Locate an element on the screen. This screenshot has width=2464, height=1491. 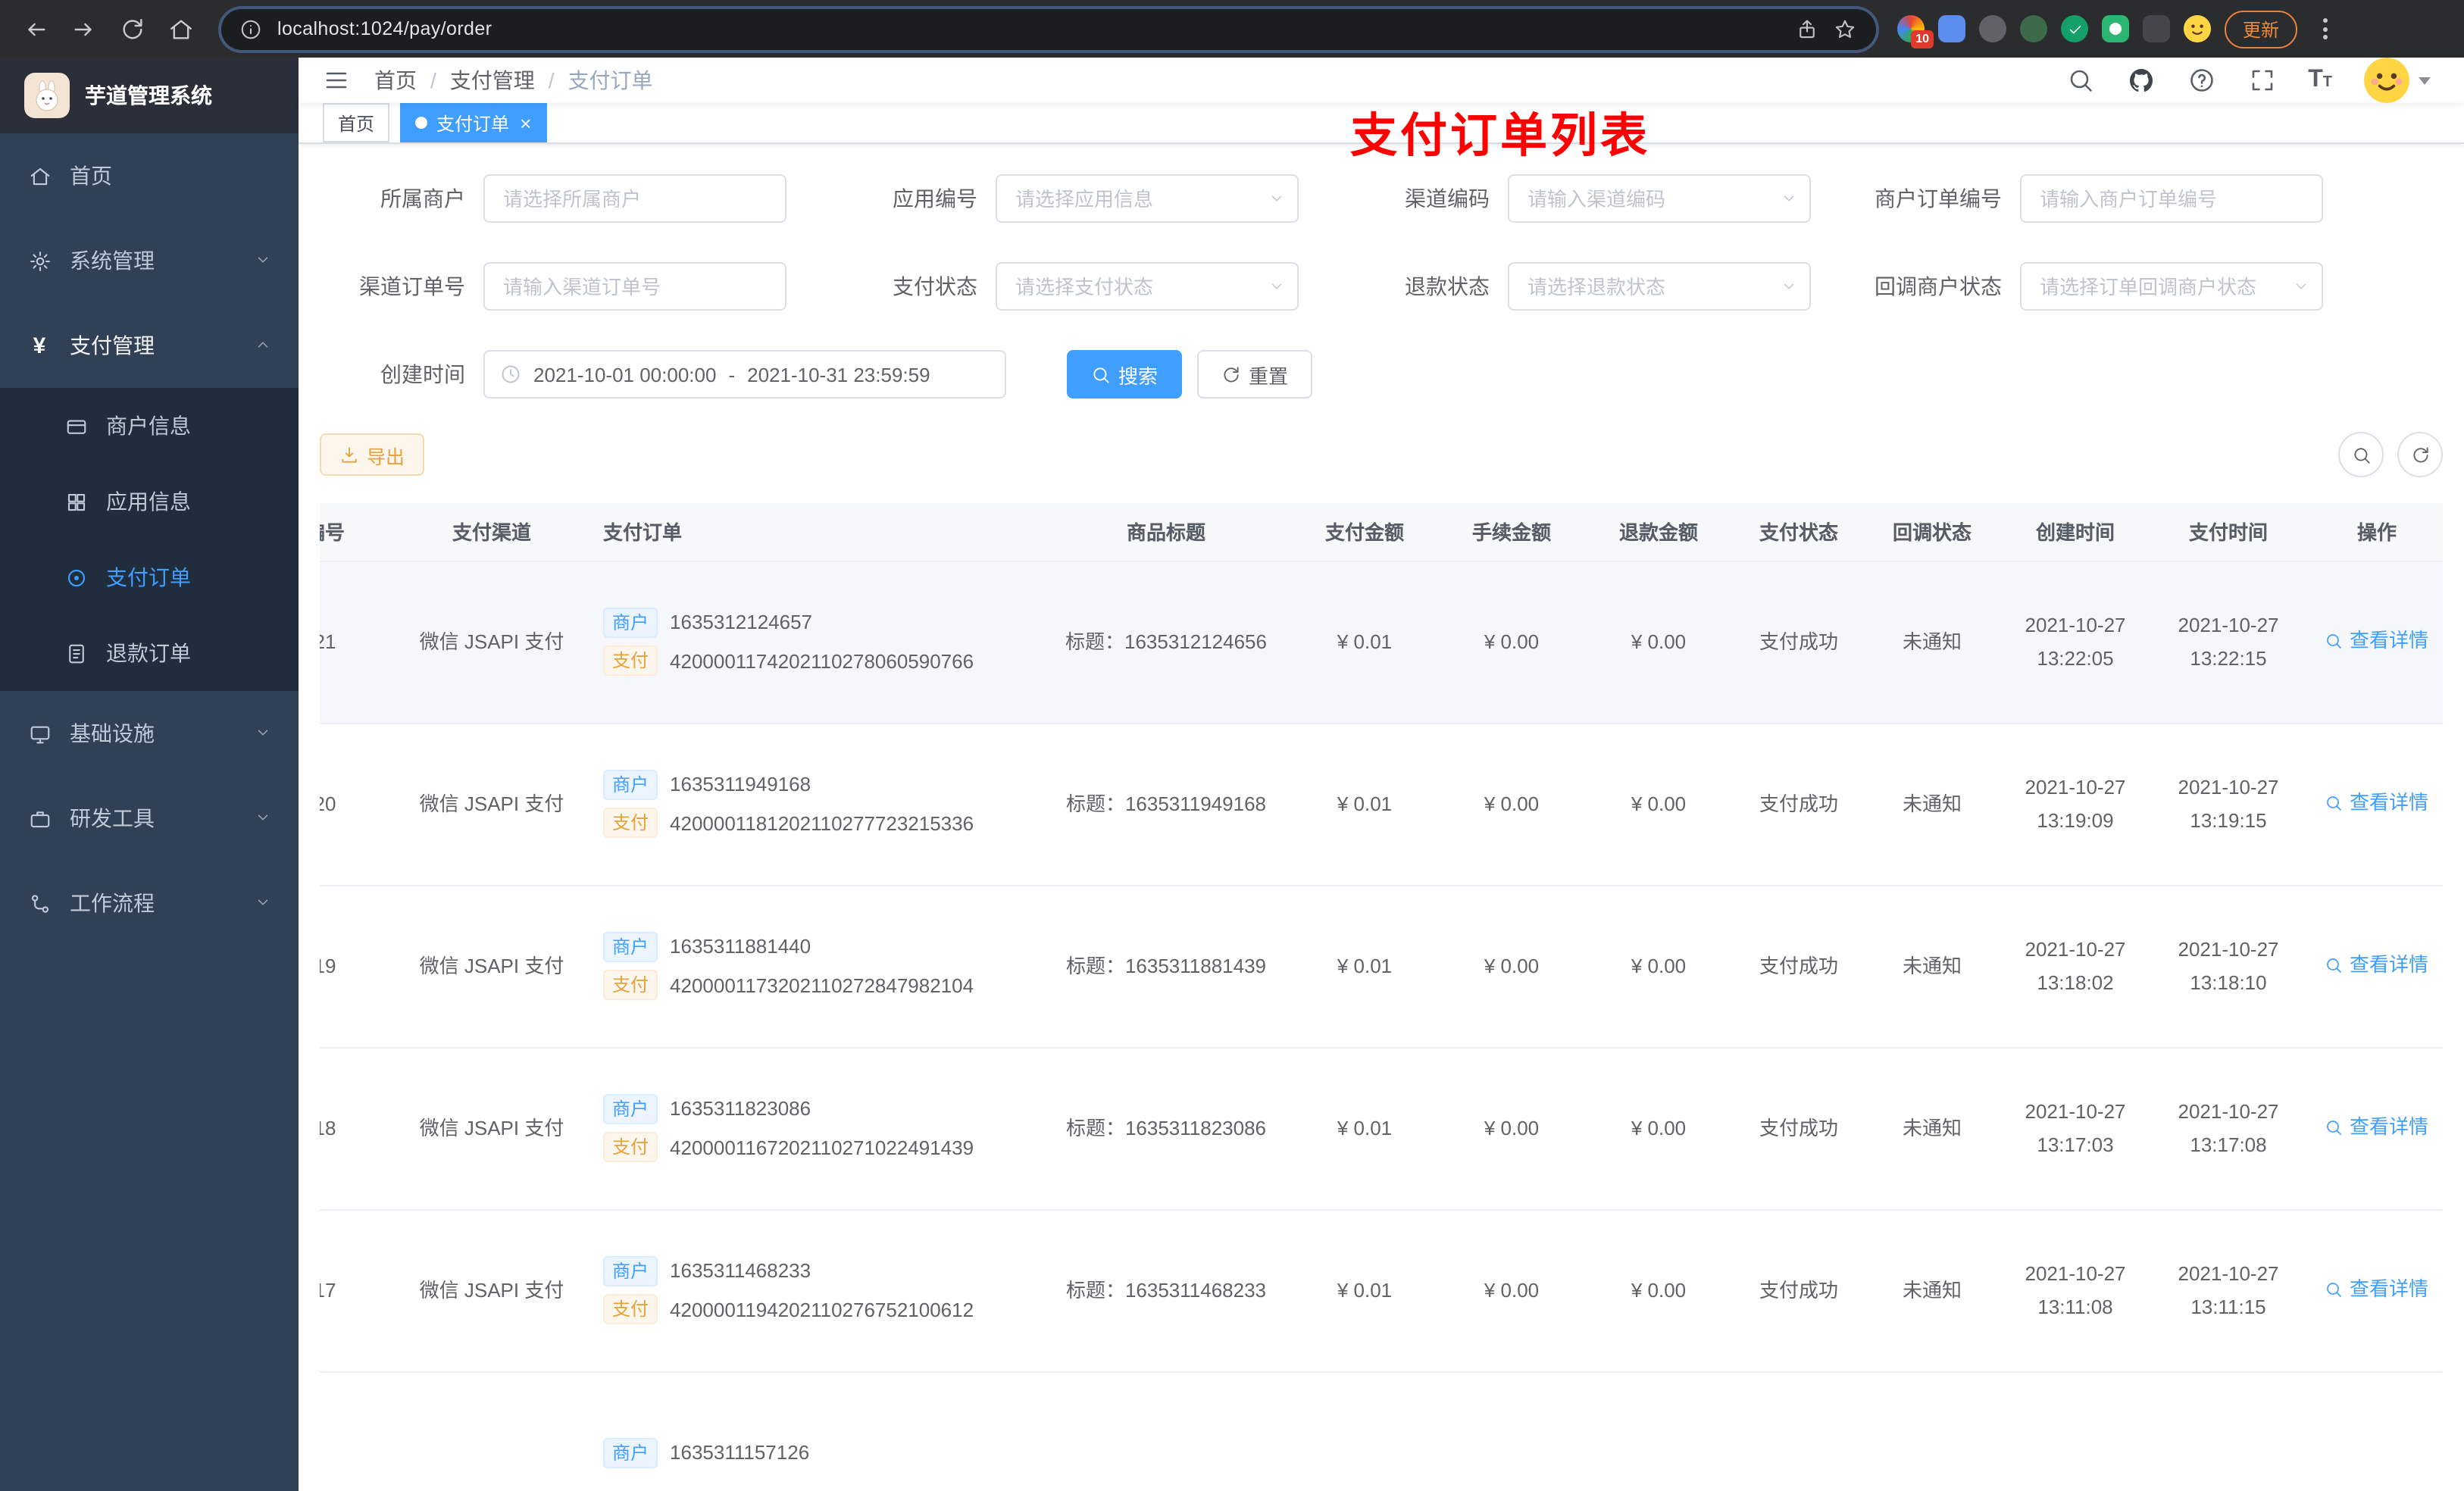
gear-icon is located at coordinates (39, 260).